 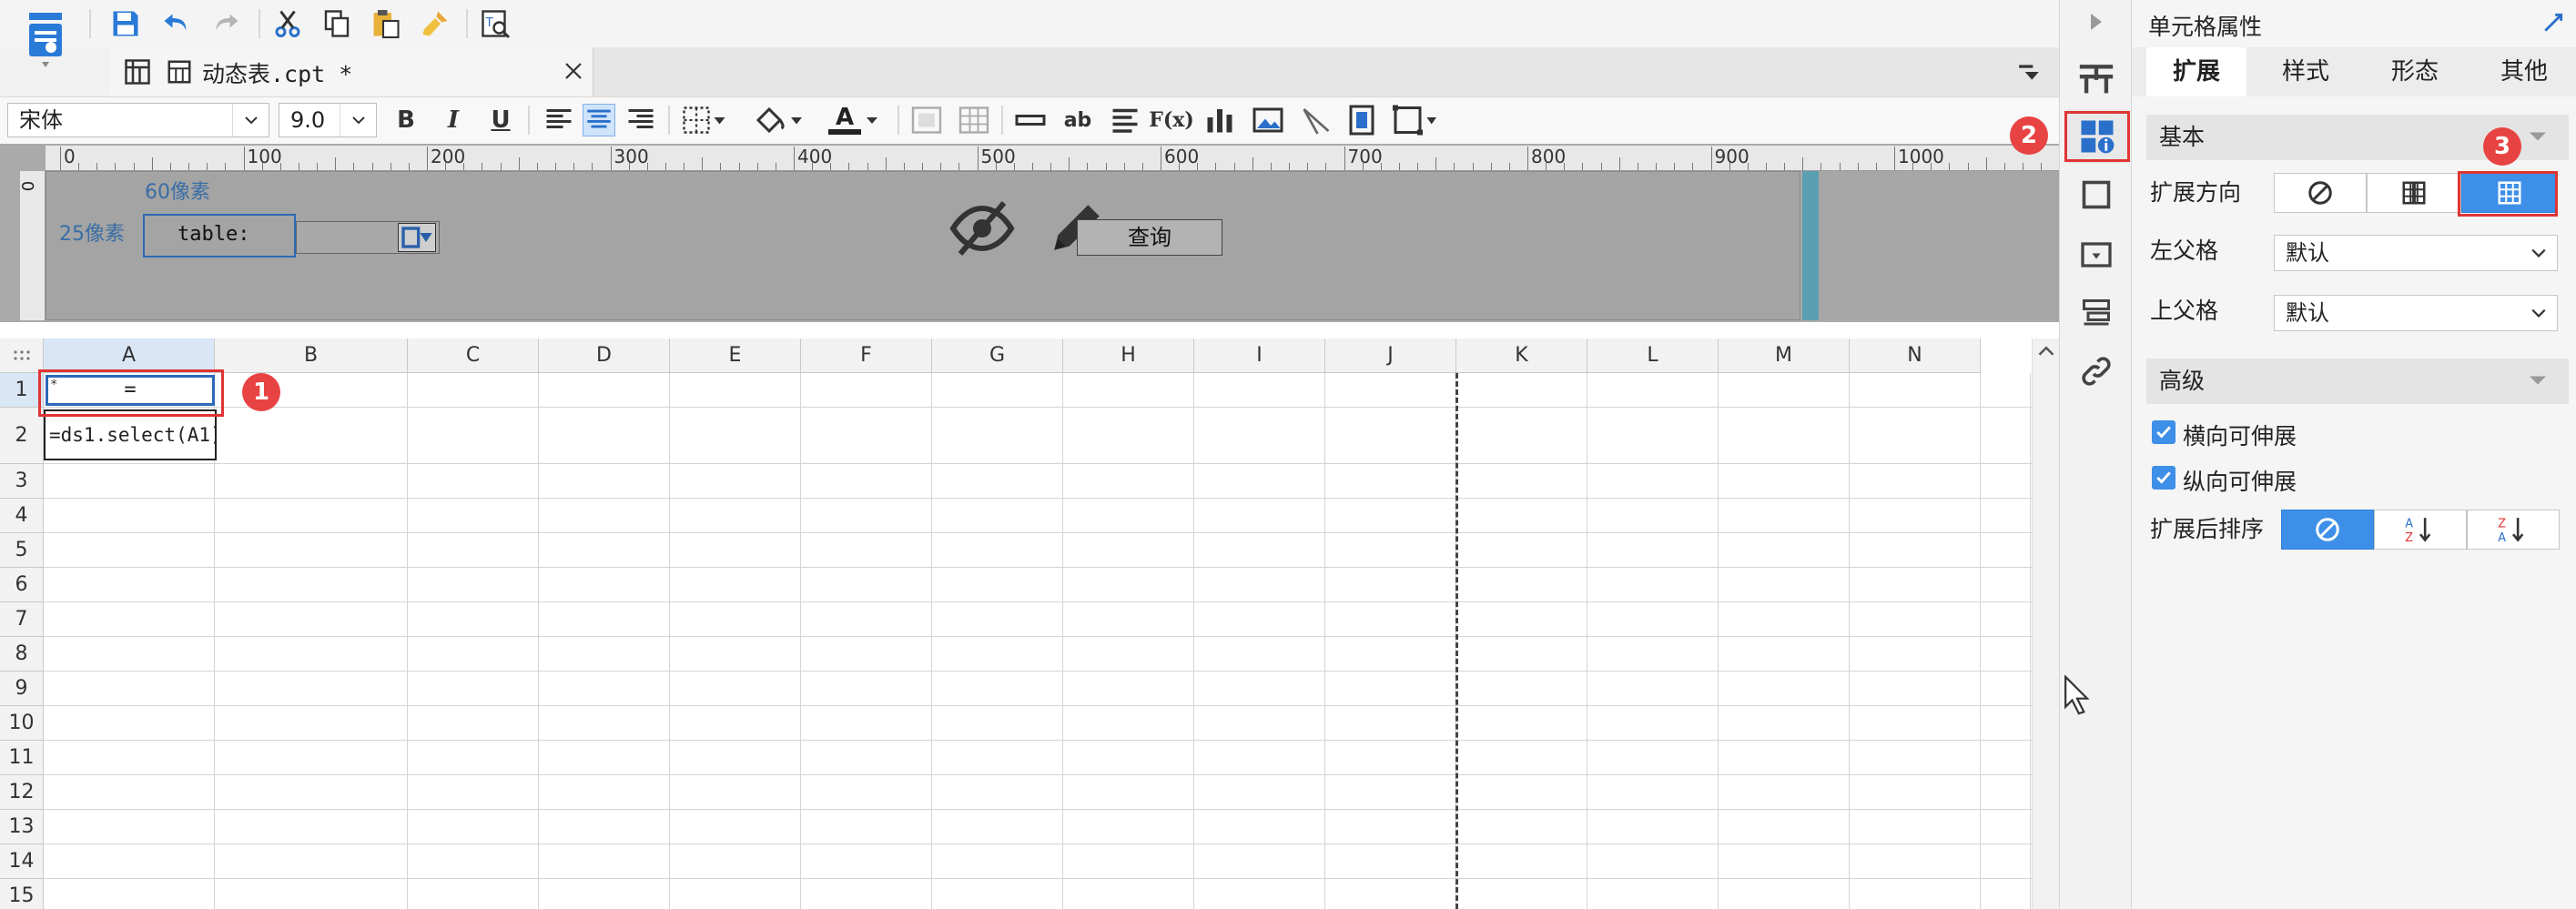 I want to click on format-painter-icon, so click(x=435, y=24).